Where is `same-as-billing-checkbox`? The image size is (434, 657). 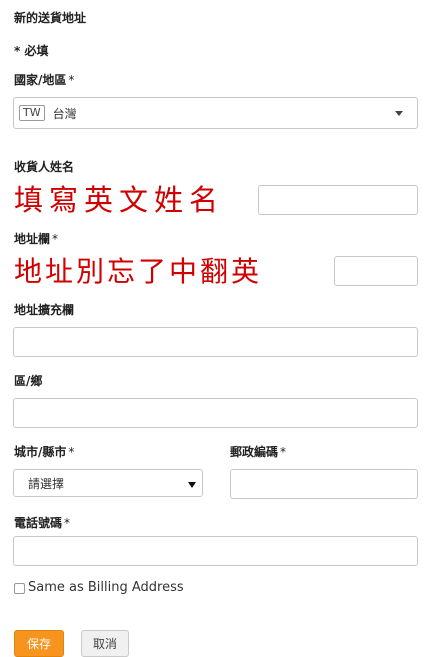 same-as-billing-checkbox is located at coordinates (19, 588).